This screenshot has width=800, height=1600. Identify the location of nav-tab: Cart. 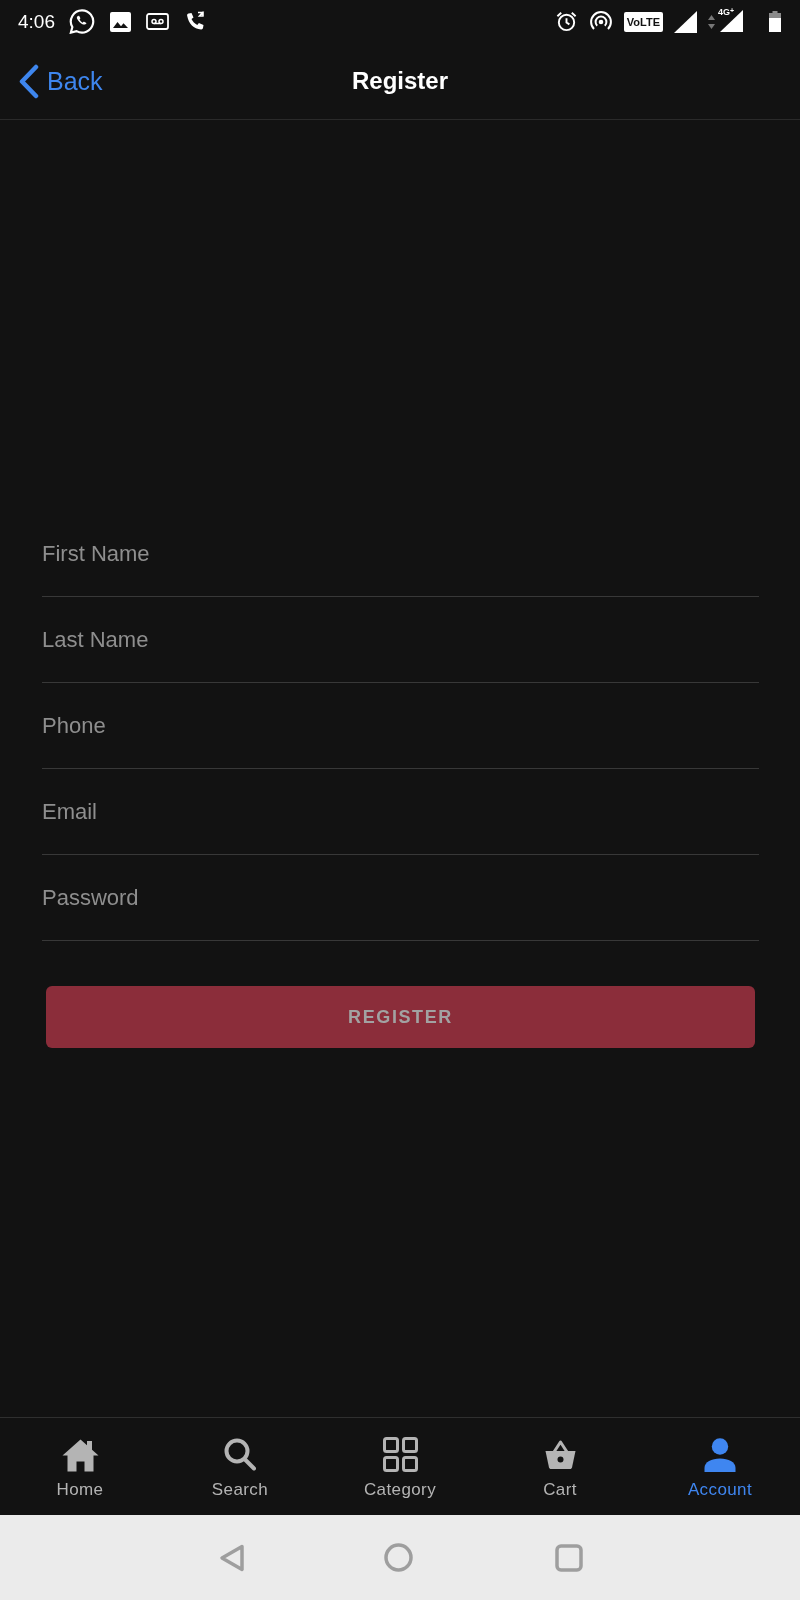
(560, 1466).